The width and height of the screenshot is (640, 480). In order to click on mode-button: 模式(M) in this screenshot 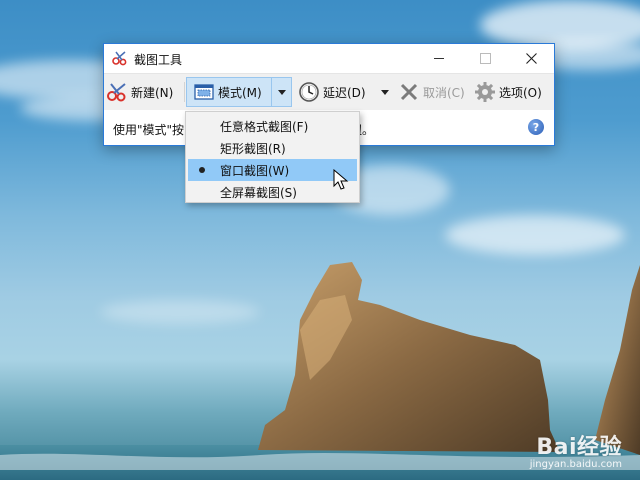, I will do `click(229, 92)`.